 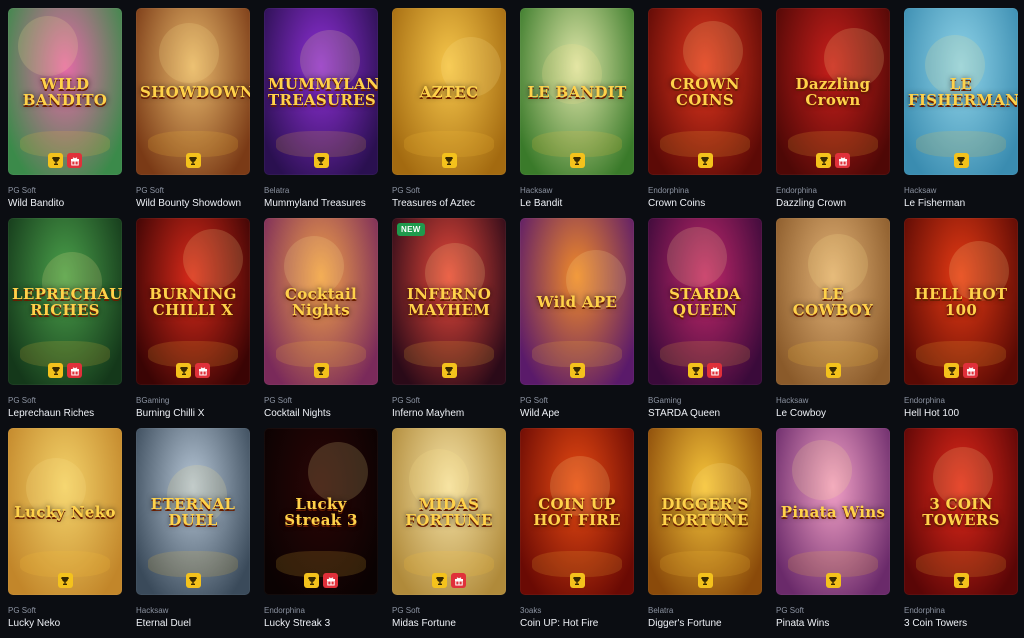 I want to click on game-thumbnail: Dazzling Crown, so click(x=833, y=91).